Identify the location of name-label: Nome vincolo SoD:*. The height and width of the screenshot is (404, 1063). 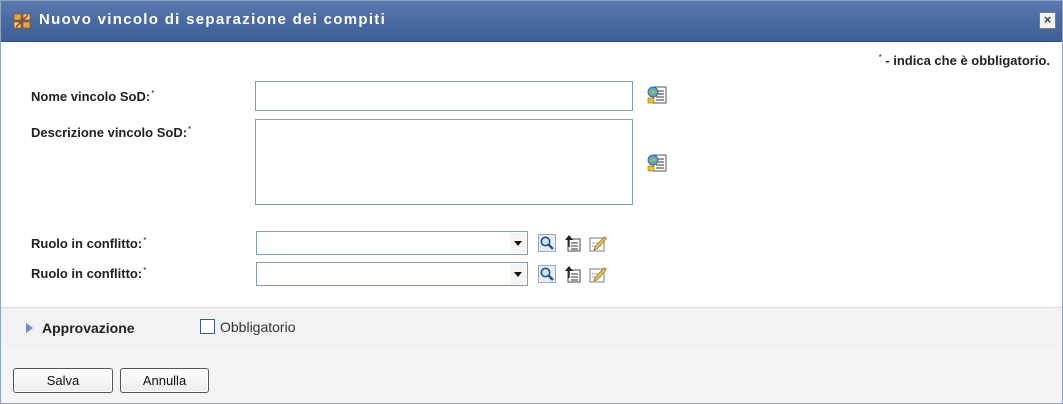
(92, 96).